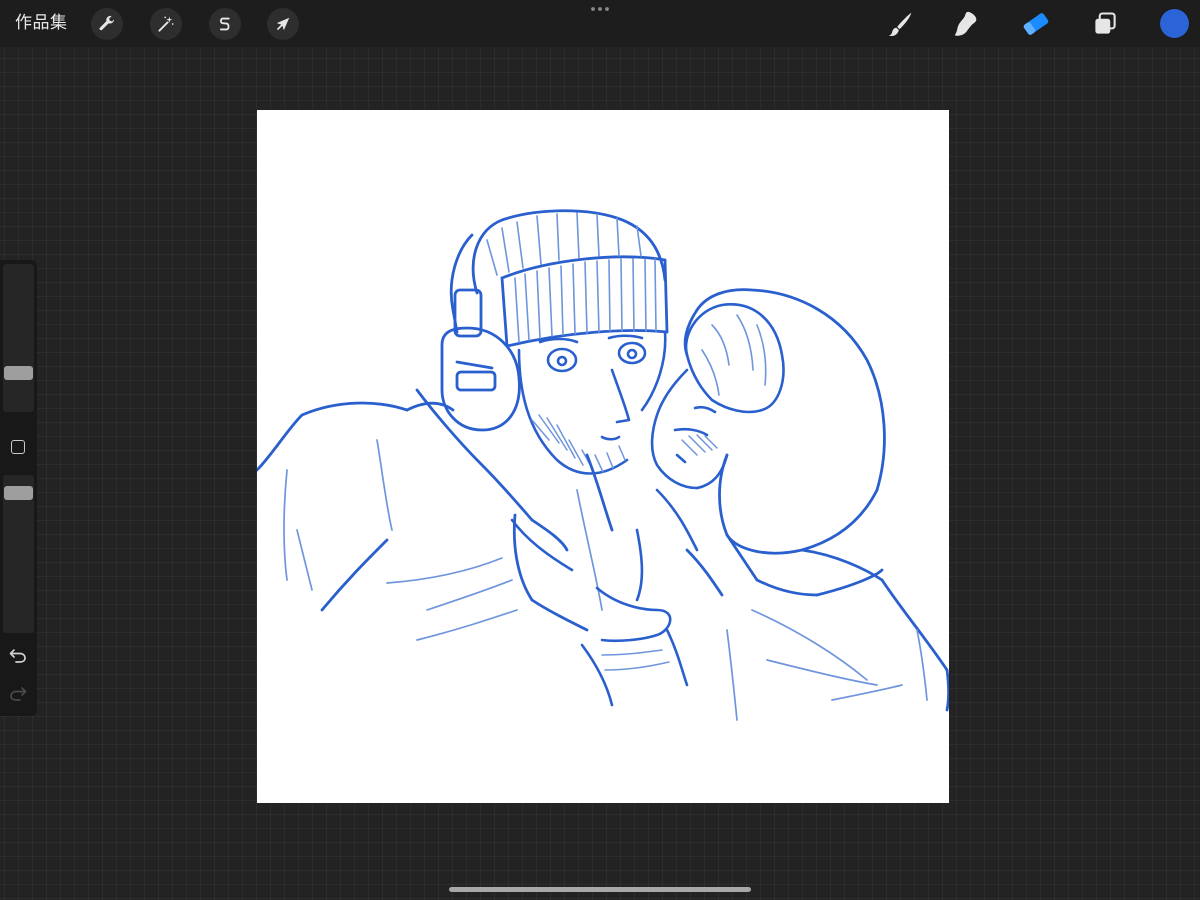 The image size is (1200, 900). Describe the element at coordinates (41, 23) in the screenshot. I see `gallery-button: 作品集` at that location.